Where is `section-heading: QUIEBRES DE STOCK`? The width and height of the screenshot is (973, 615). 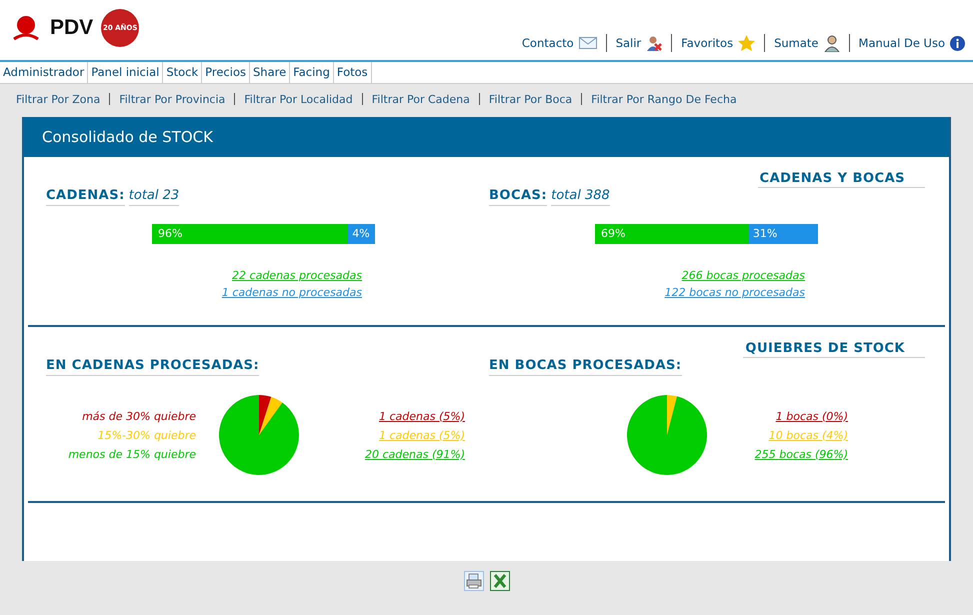 section-heading: QUIEBRES DE STOCK is located at coordinates (834, 349).